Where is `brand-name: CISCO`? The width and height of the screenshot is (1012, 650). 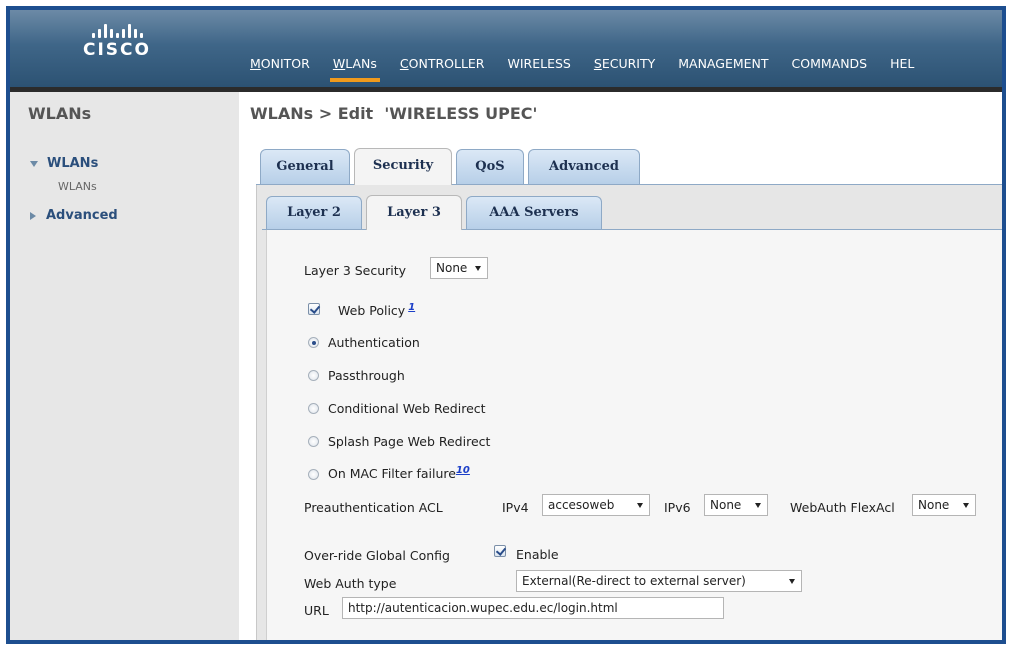
brand-name: CISCO is located at coordinates (117, 50).